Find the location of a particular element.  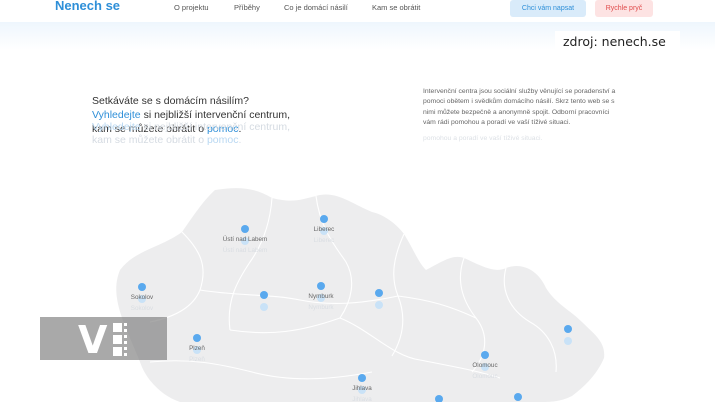

city-label-echo: Liberec is located at coordinates (324, 240).